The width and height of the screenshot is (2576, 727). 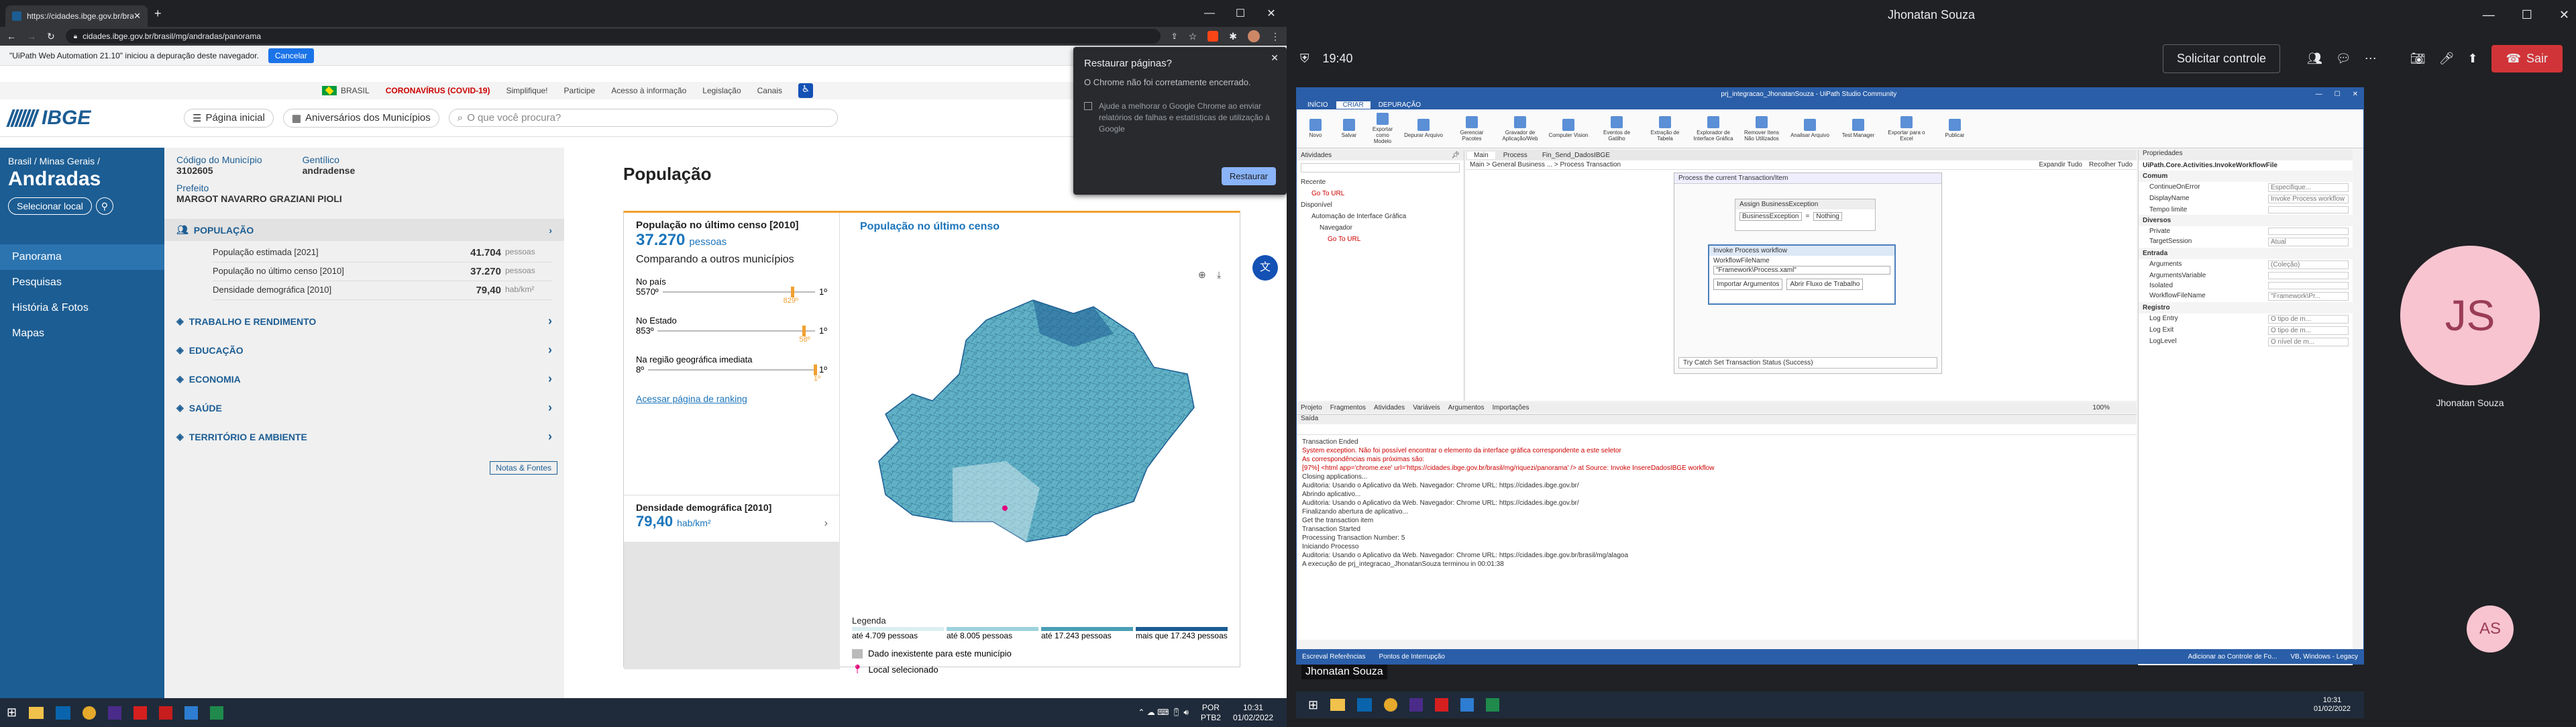 I want to click on maximize-icon: ☐, so click(x=2337, y=95).